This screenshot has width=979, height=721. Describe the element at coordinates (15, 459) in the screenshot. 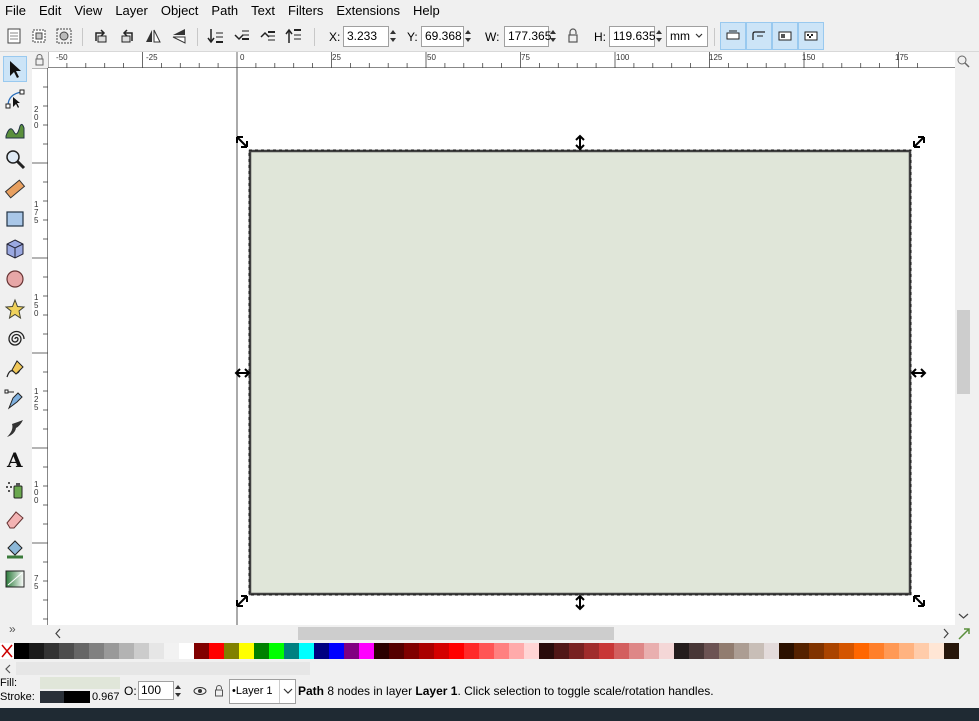

I see `text-tool: A` at that location.